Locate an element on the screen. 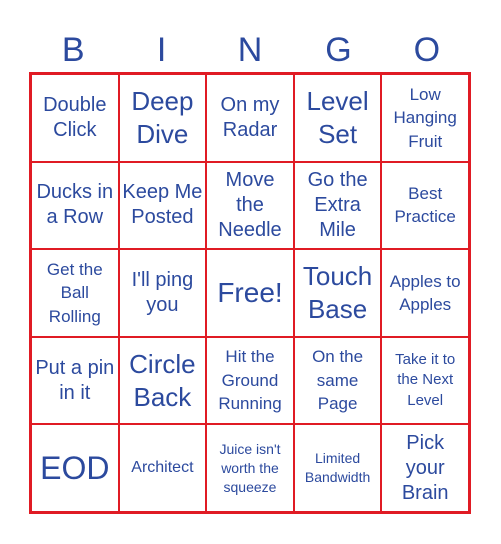 The width and height of the screenshot is (501, 544). header-letter-n: N is located at coordinates (250, 50).